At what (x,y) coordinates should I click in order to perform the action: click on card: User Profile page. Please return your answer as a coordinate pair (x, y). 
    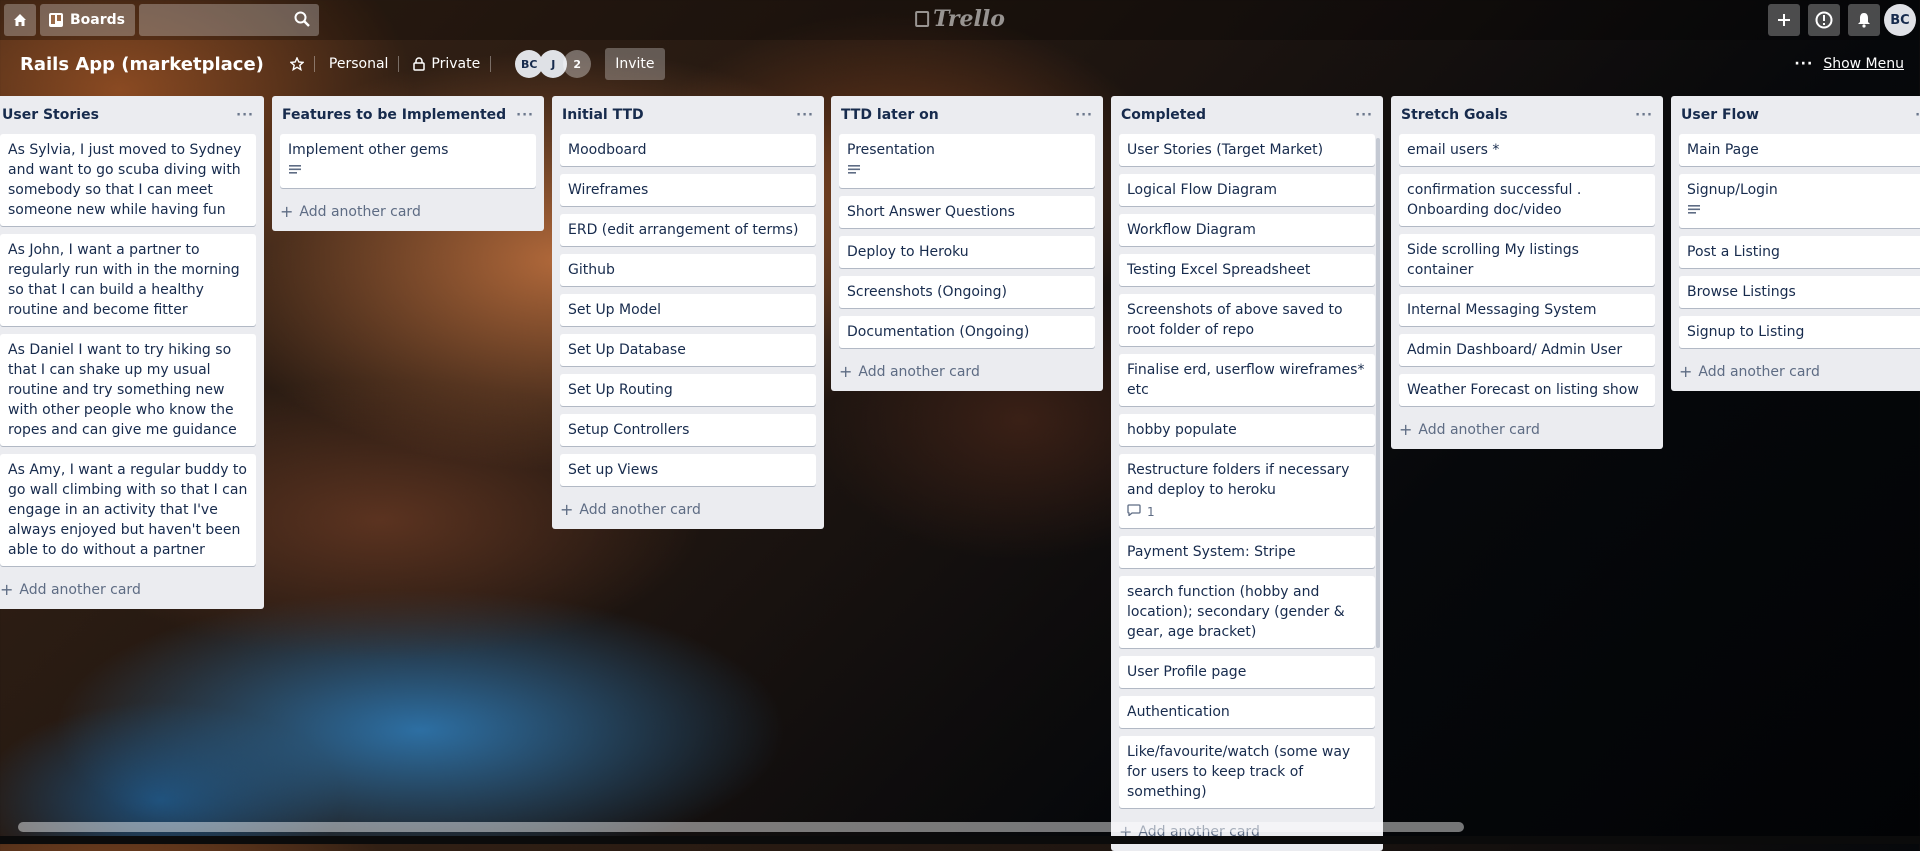
    Looking at the image, I should click on (1247, 672).